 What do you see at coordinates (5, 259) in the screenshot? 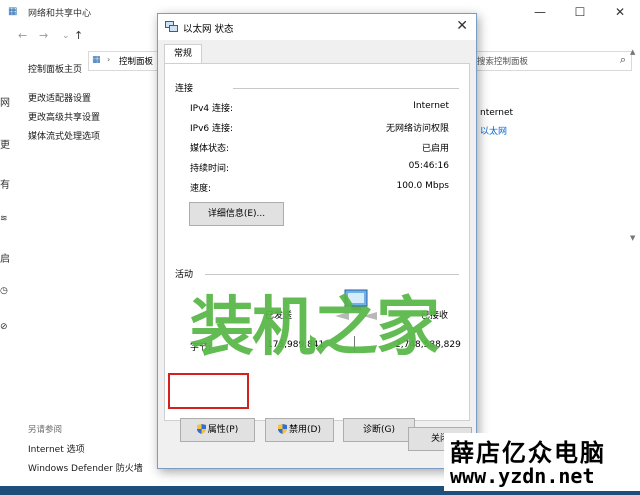
I see `edge-text: 启` at bounding box center [5, 259].